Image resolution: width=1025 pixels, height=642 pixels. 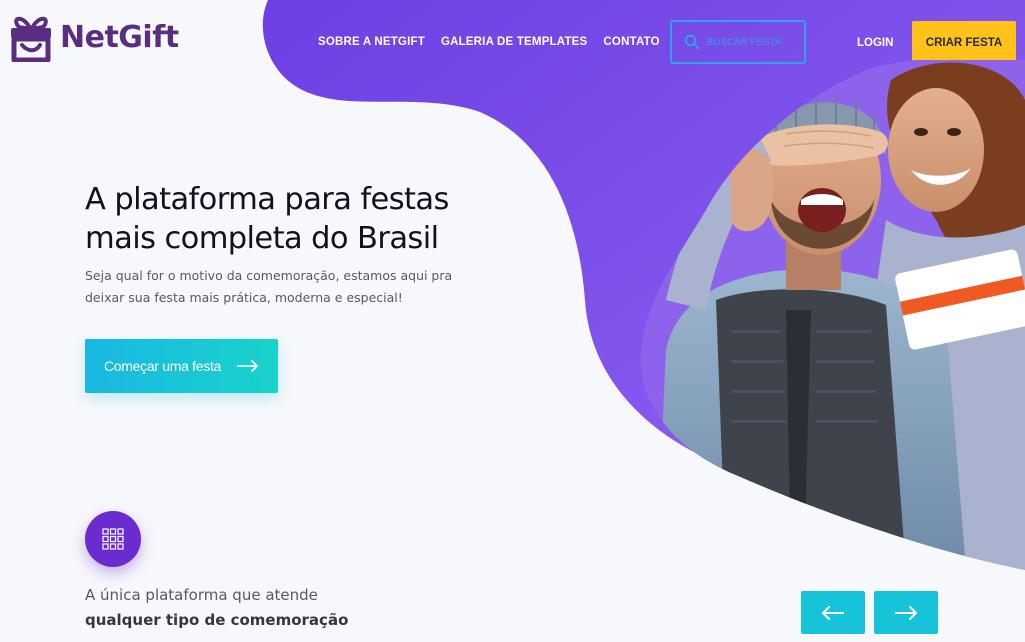 What do you see at coordinates (119, 37) in the screenshot?
I see `brand-name: NetGift` at bounding box center [119, 37].